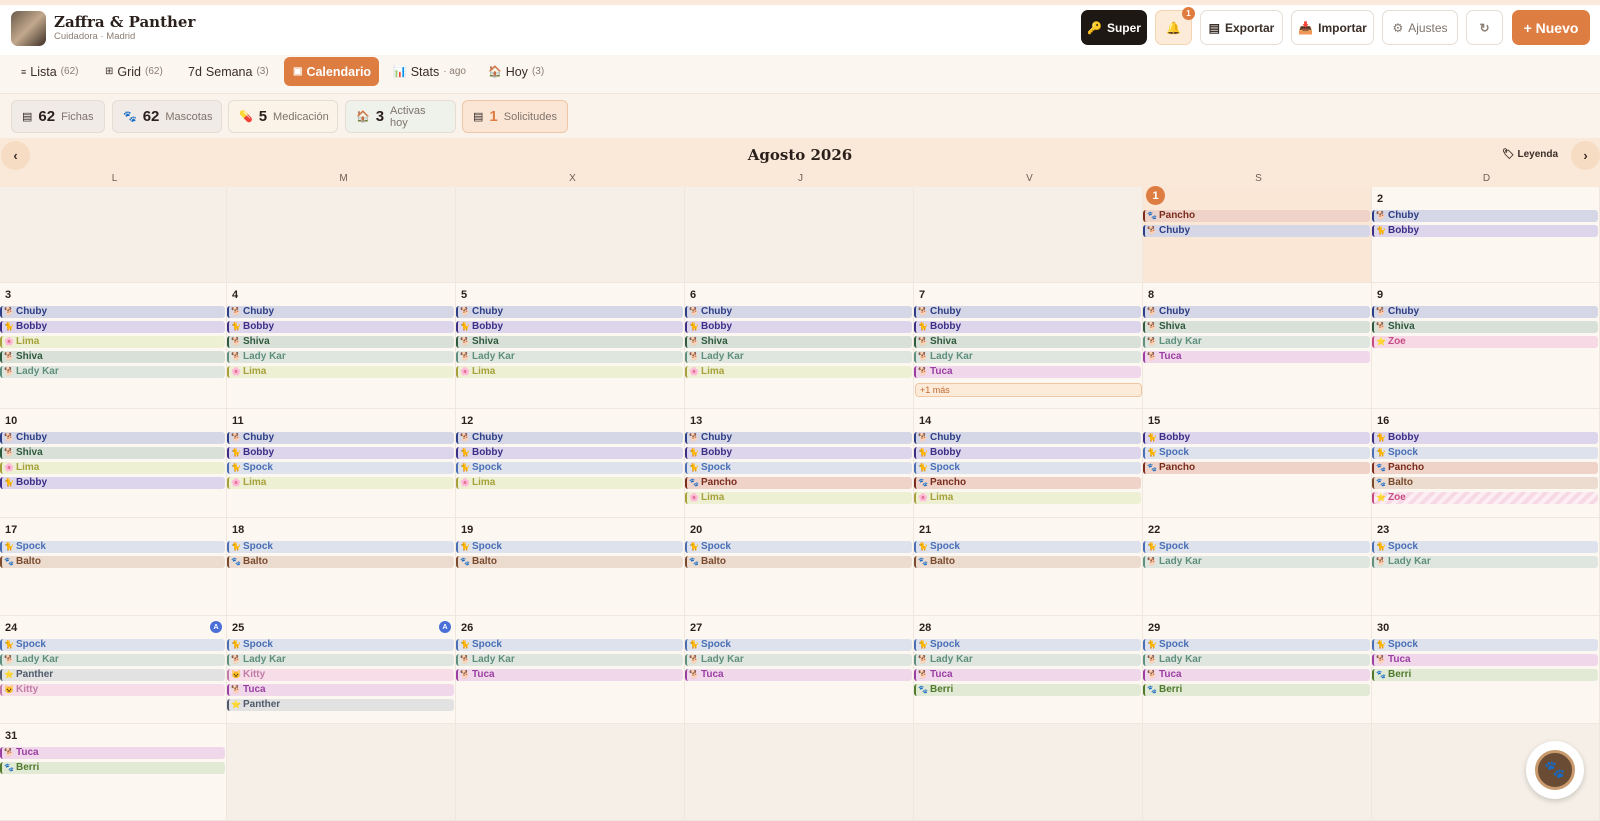  I want to click on calendar-day-27: 27 🐈 Spock 🐕 Lady Kar 🐕 Tuca, so click(799, 670).